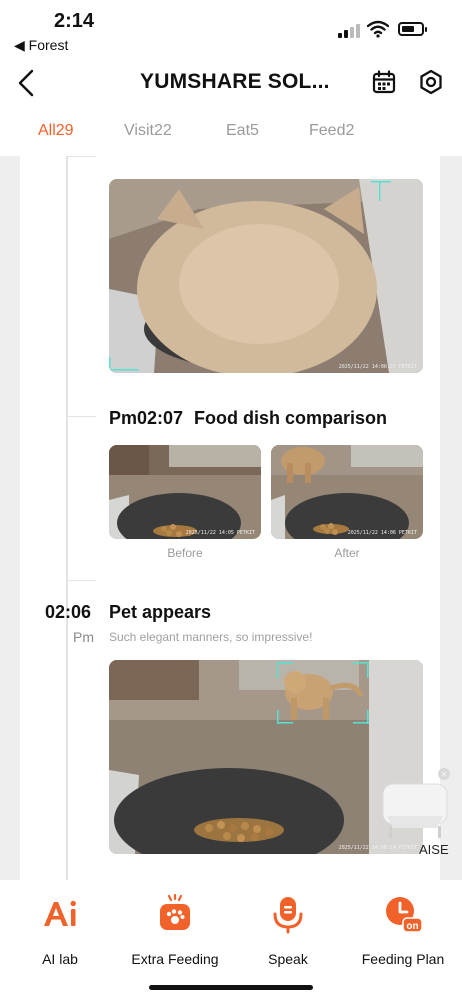 Image resolution: width=462 pixels, height=1000 pixels. What do you see at coordinates (434, 849) in the screenshot?
I see `promo-text: AISE` at bounding box center [434, 849].